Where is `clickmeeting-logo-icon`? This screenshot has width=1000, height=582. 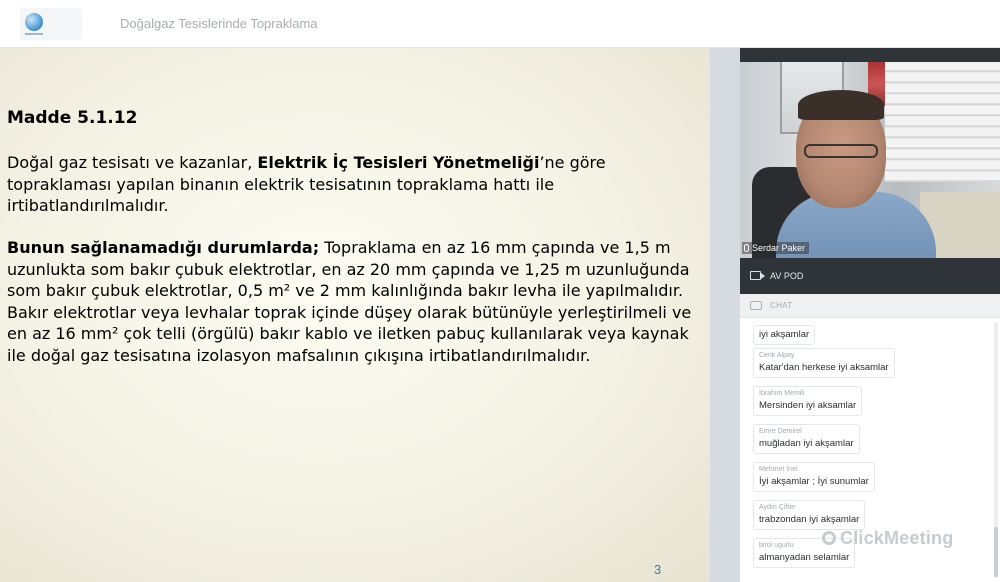
clickmeeting-logo-icon is located at coordinates (829, 538).